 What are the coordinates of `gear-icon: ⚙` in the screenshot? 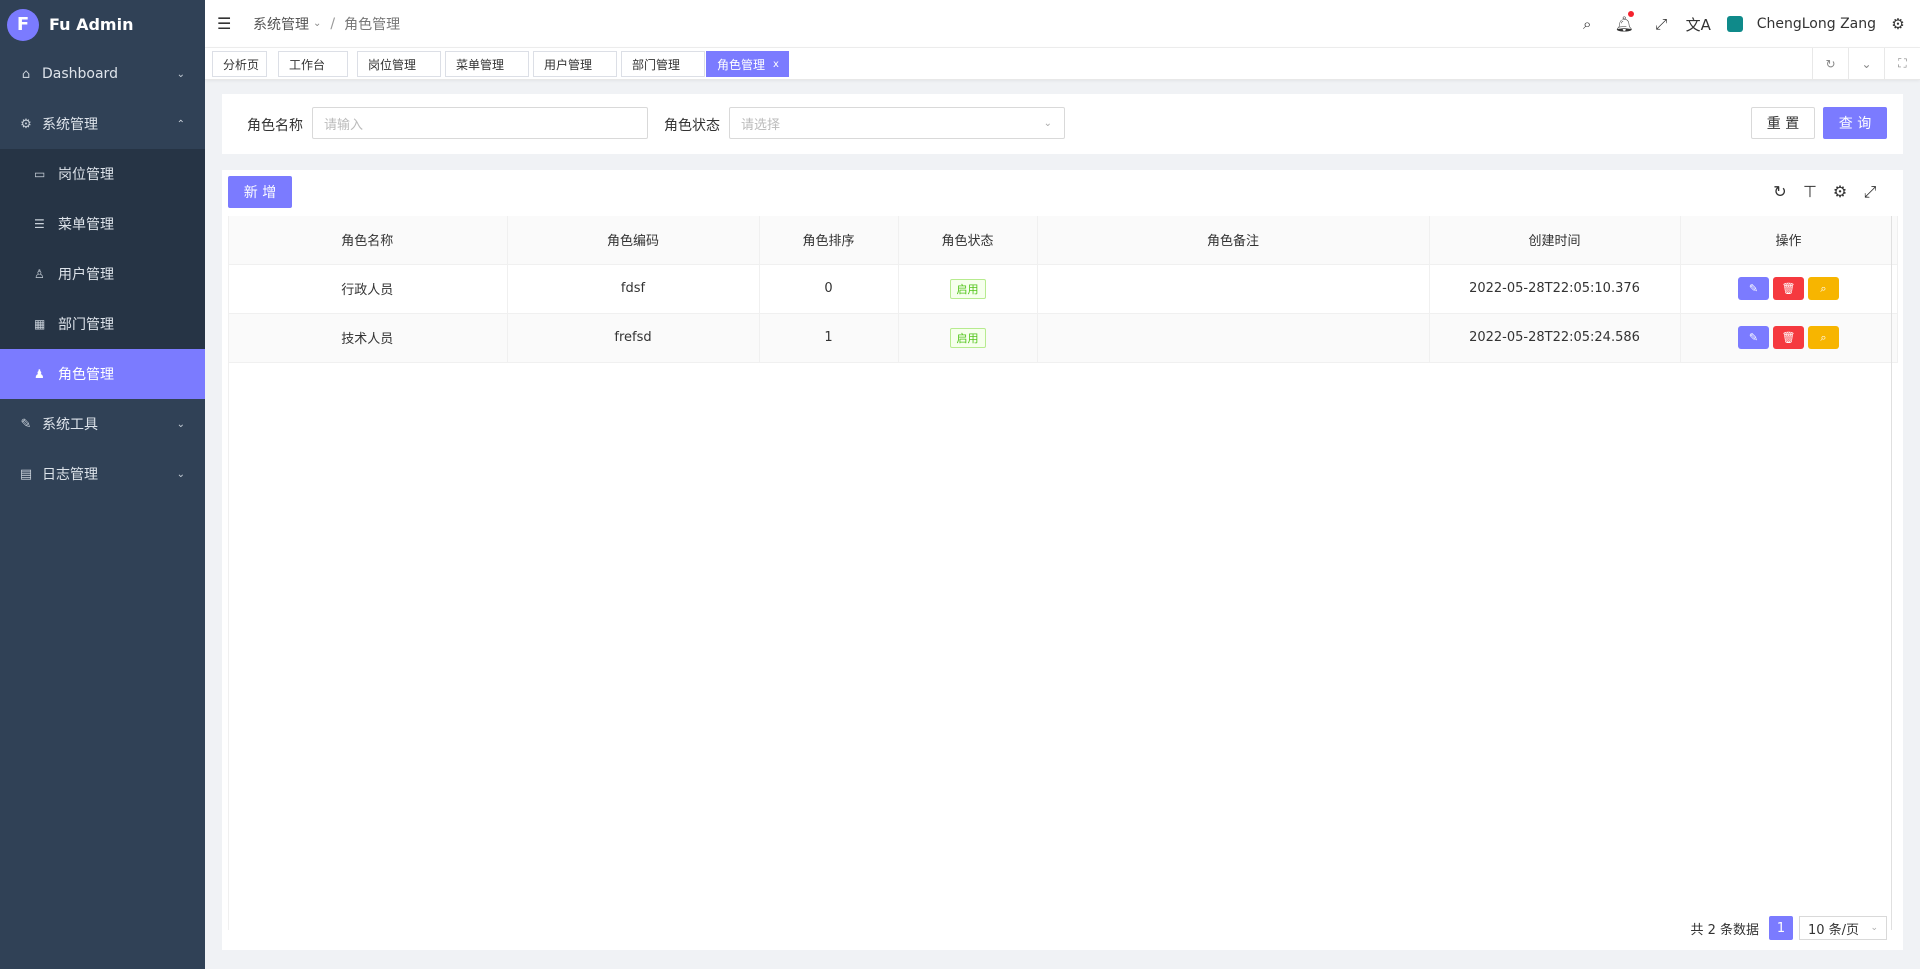 It's located at (26, 124).